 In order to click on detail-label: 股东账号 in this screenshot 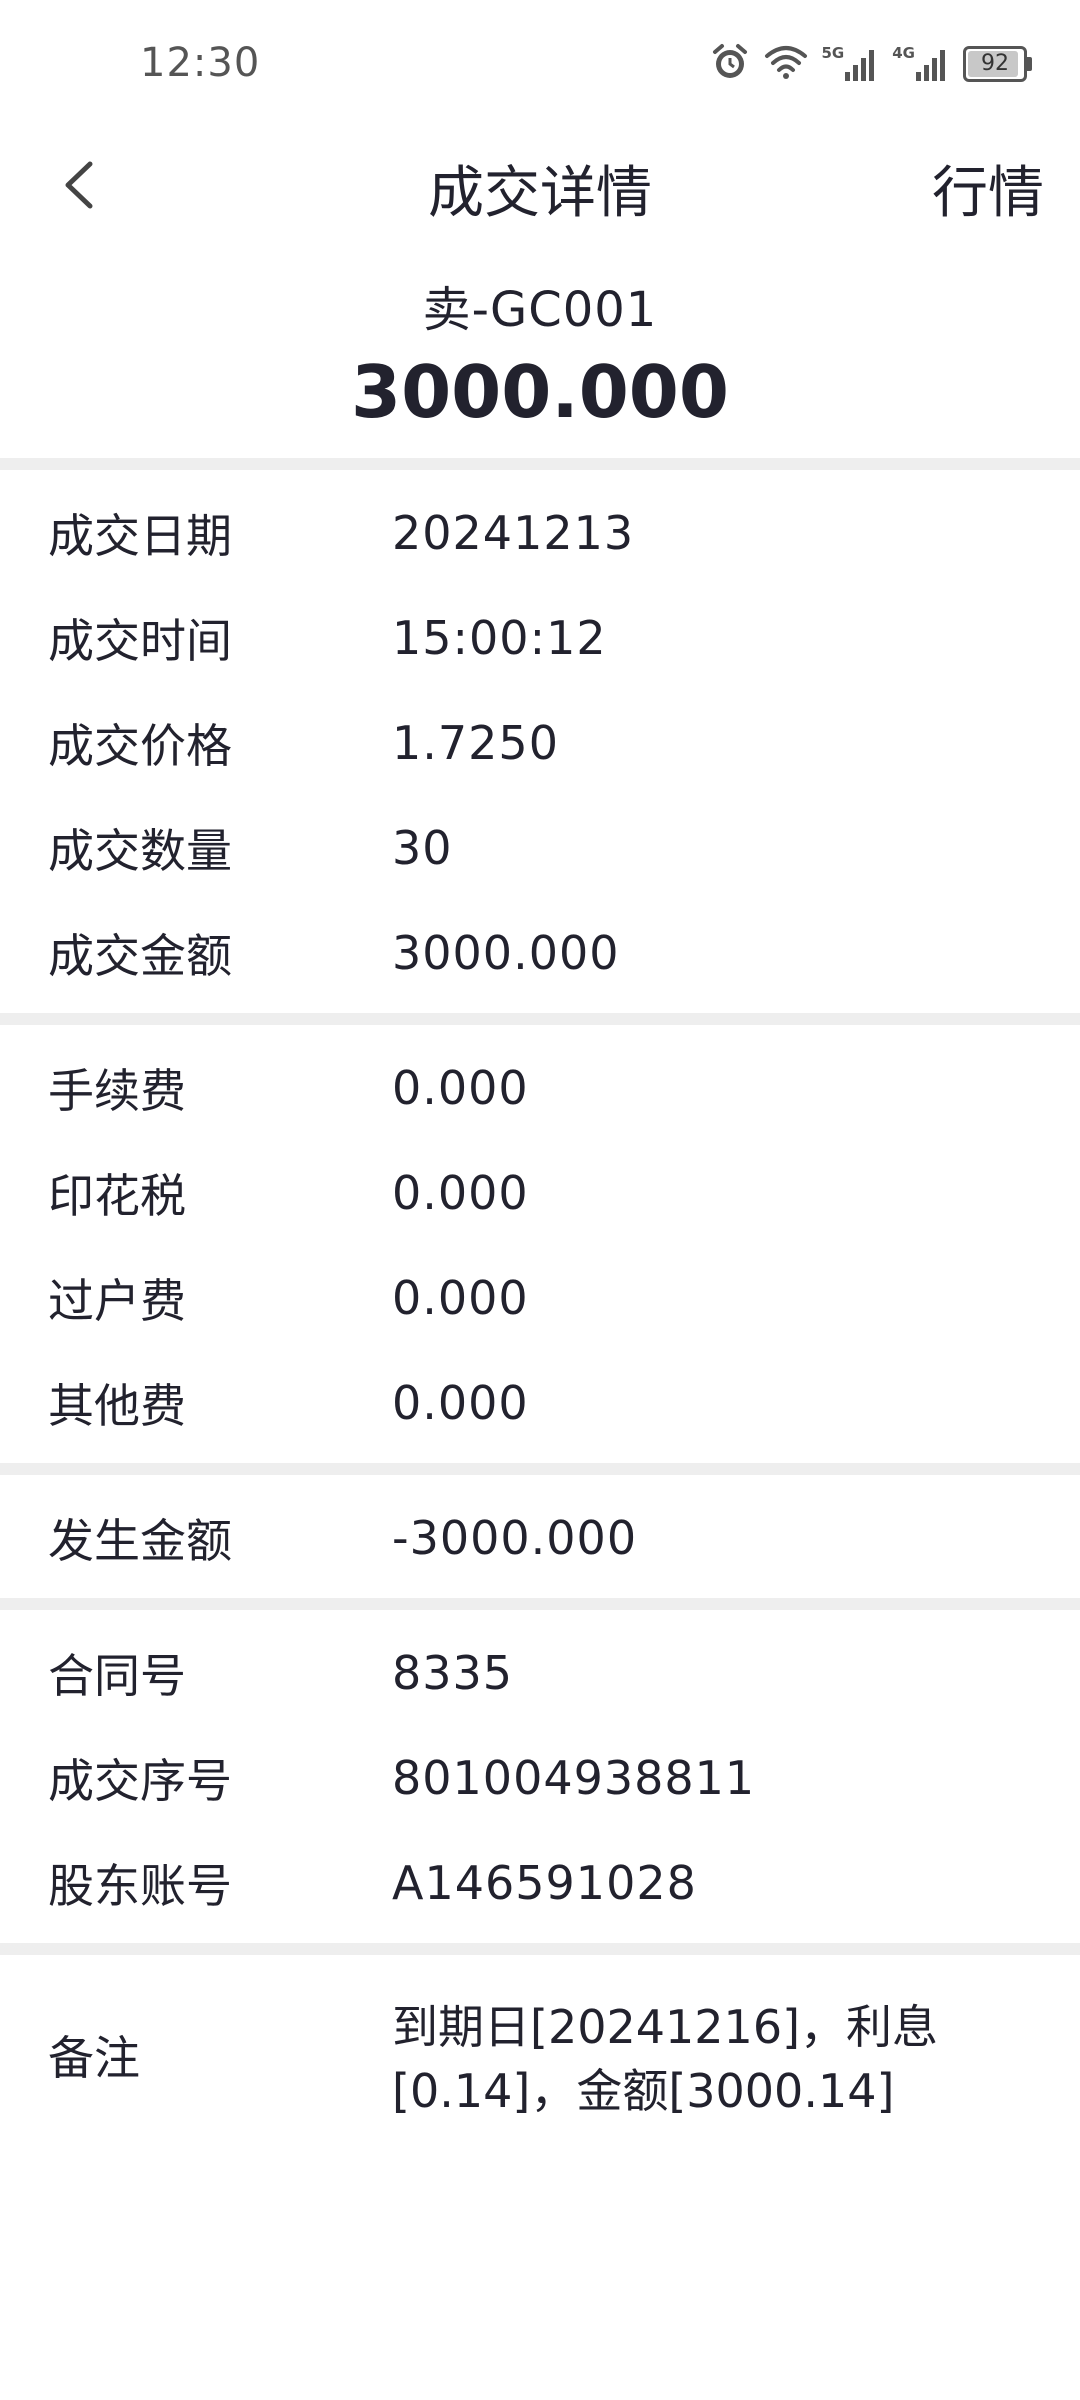, I will do `click(140, 1885)`.